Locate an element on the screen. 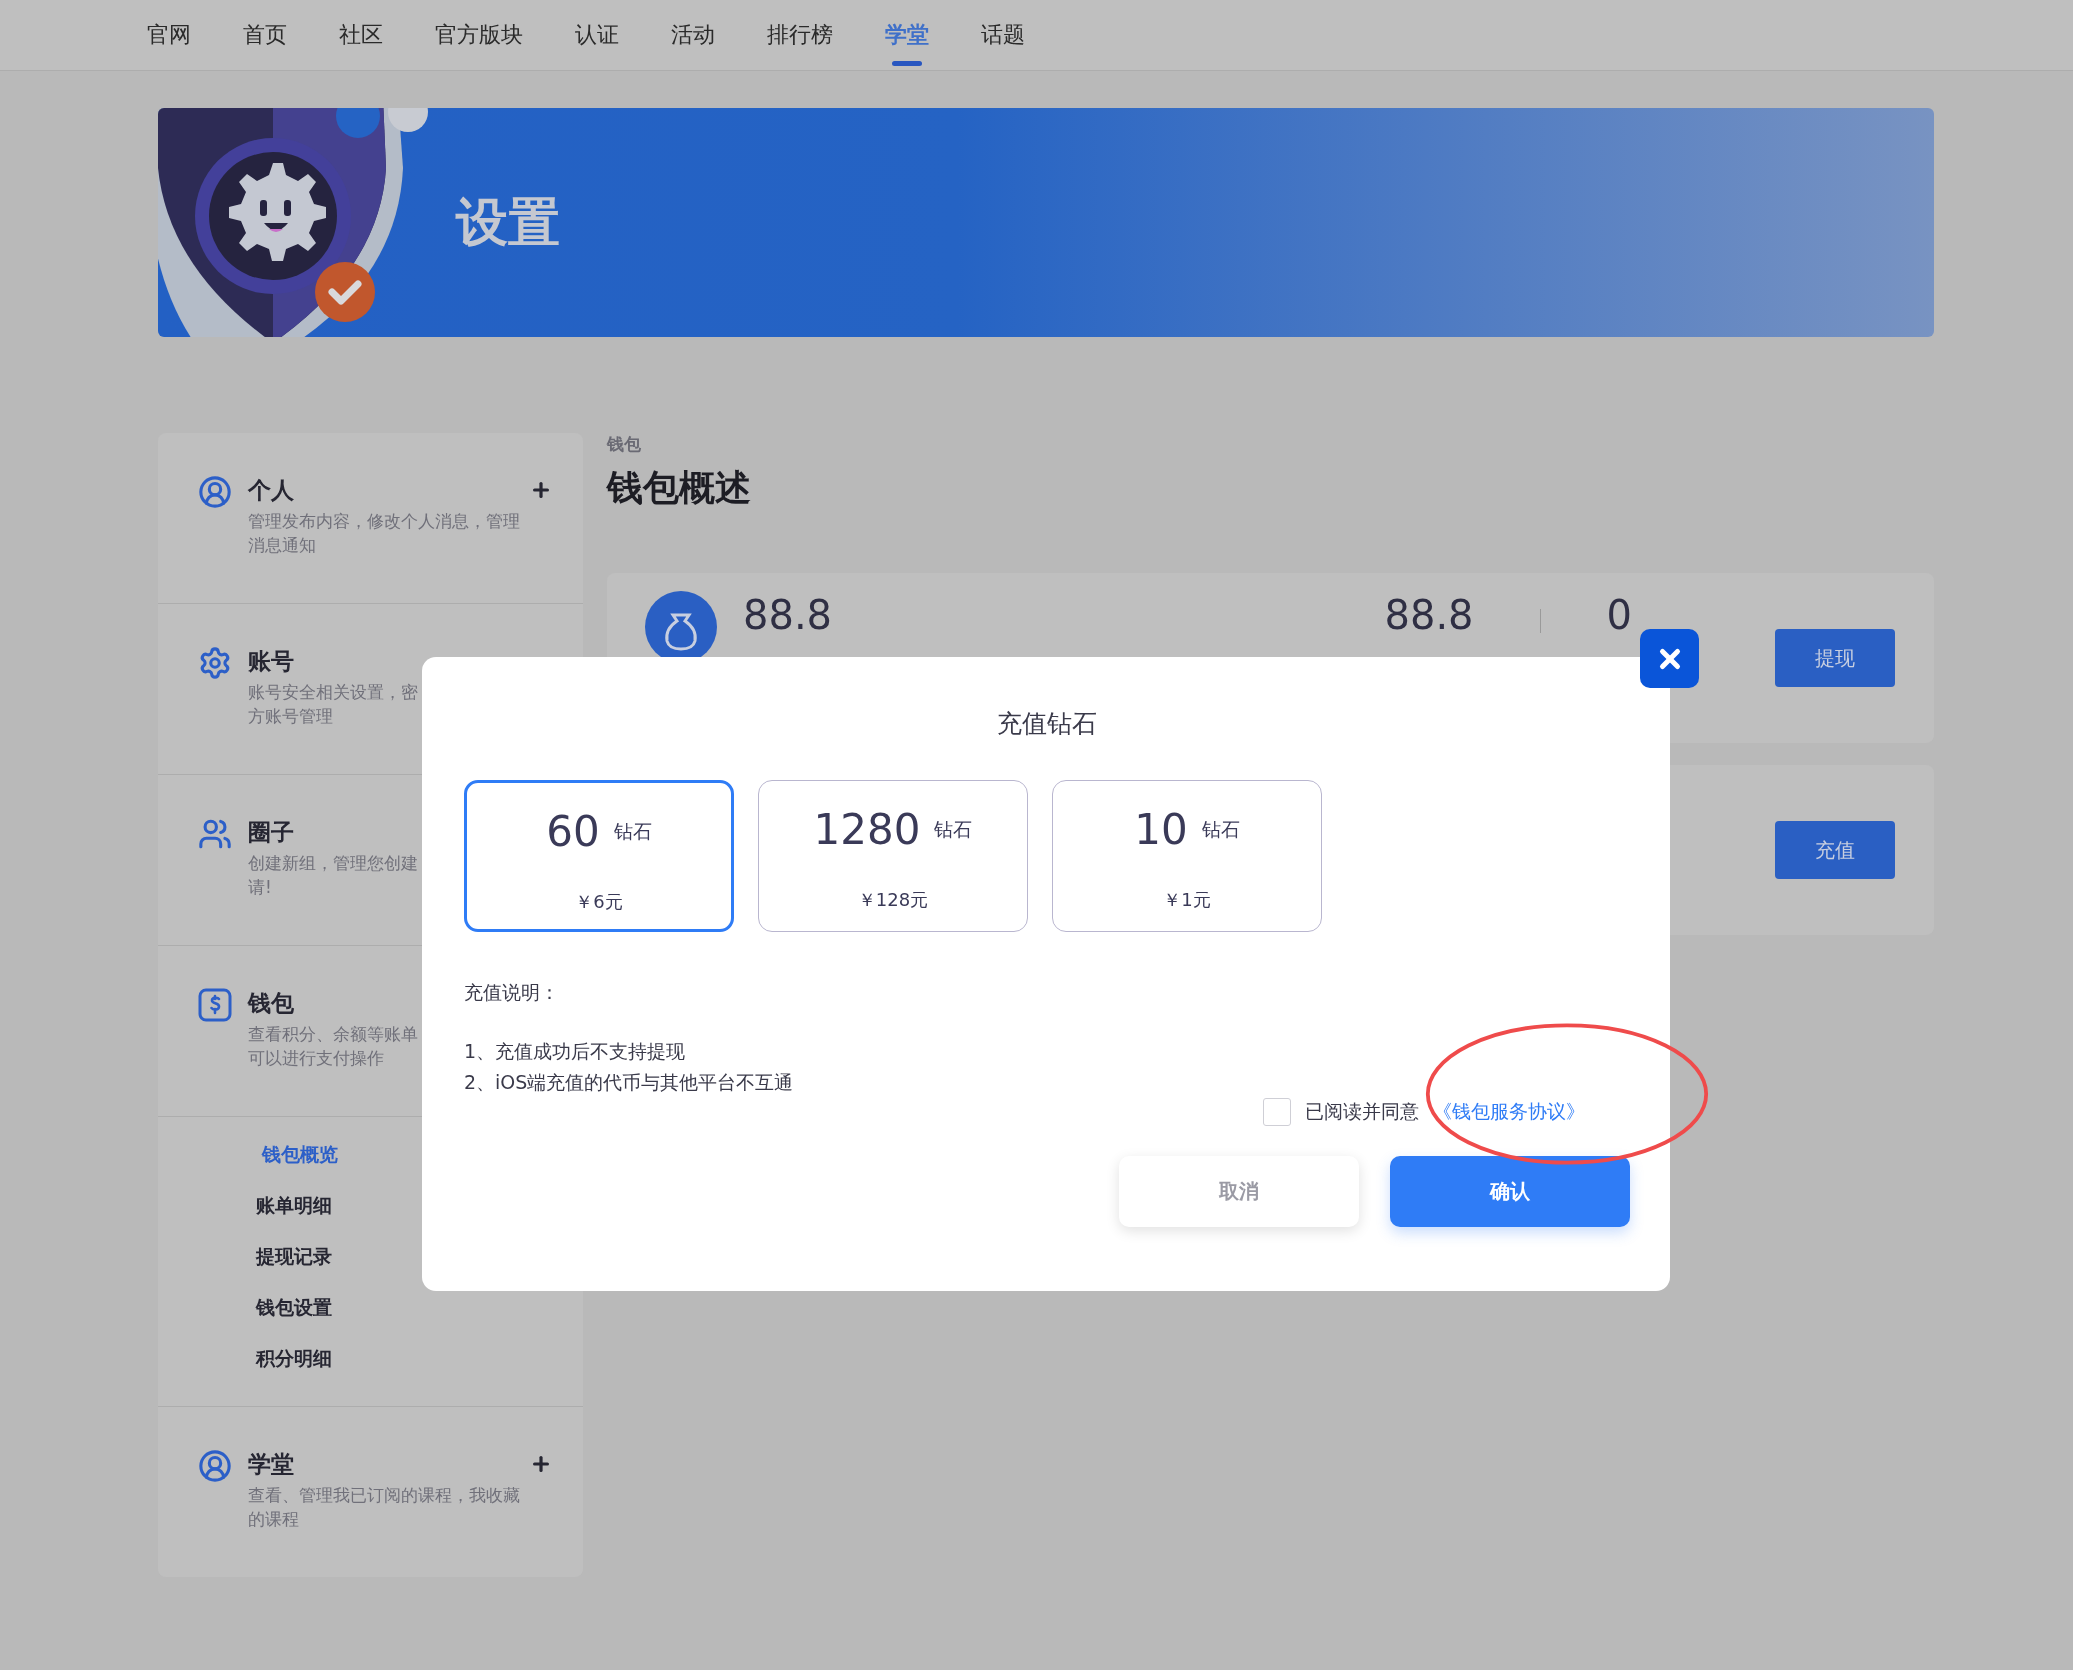  nav-link: 首页 is located at coordinates (265, 35).